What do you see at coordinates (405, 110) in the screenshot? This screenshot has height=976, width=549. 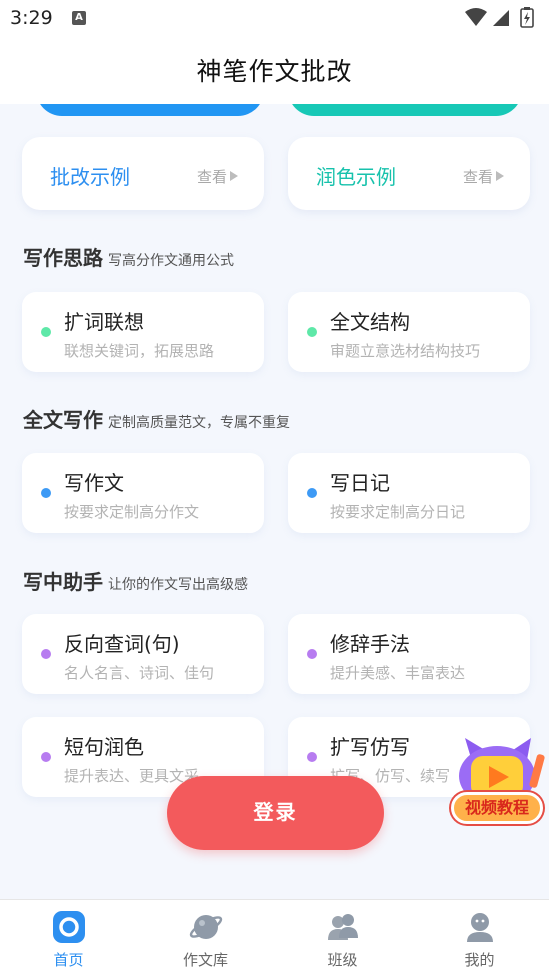 I see `feature-banner-teal` at bounding box center [405, 110].